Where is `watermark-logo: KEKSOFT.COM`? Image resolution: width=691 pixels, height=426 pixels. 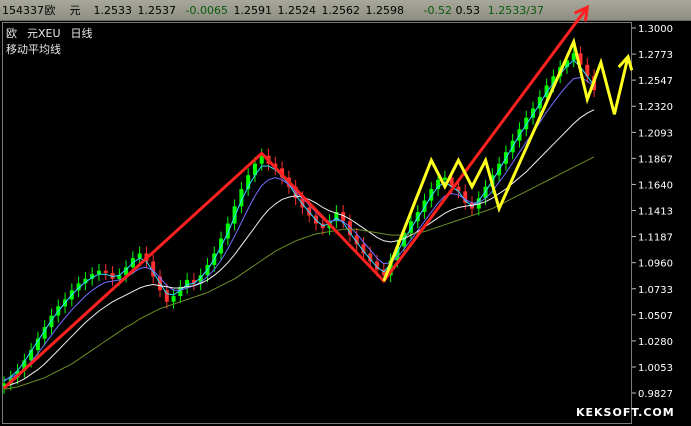
watermark-logo: KEKSOFT.COM is located at coordinates (625, 412).